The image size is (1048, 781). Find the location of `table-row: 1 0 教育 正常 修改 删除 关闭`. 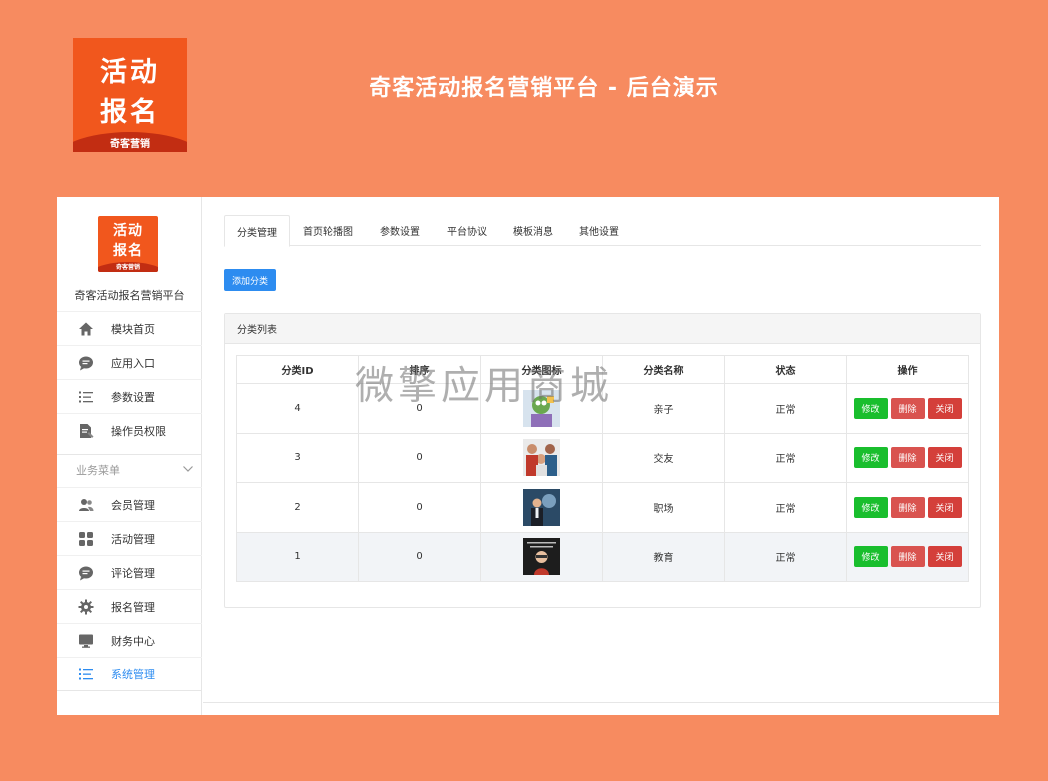

table-row: 1 0 教育 正常 修改 删除 关闭 is located at coordinates (602, 556).